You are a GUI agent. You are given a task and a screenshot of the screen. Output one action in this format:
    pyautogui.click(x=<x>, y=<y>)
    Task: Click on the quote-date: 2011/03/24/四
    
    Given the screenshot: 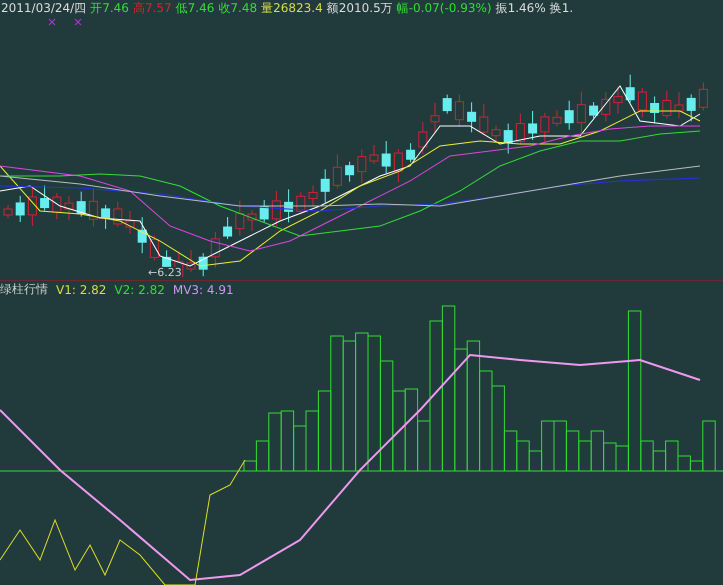 What is the action you would take?
    pyautogui.click(x=43, y=9)
    